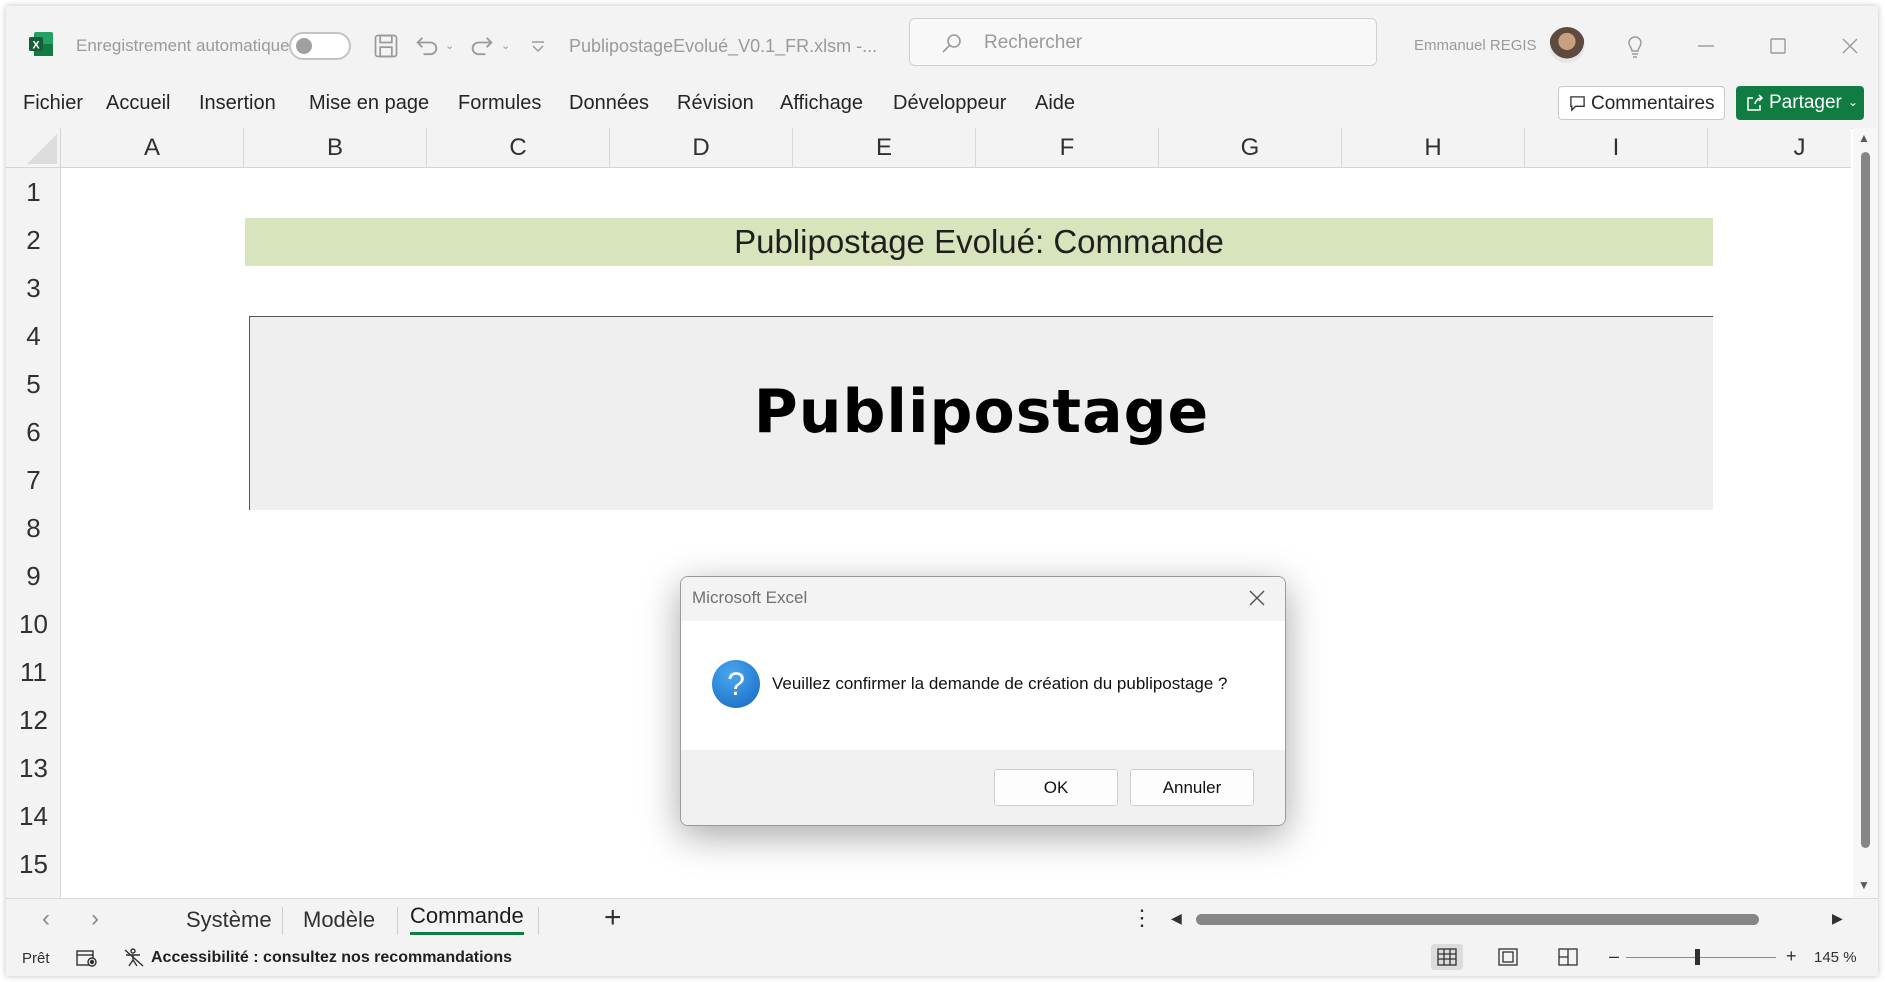 This screenshot has width=1885, height=982. What do you see at coordinates (505, 45) in the screenshot?
I see `redo-dropdown-icon: ⌄` at bounding box center [505, 45].